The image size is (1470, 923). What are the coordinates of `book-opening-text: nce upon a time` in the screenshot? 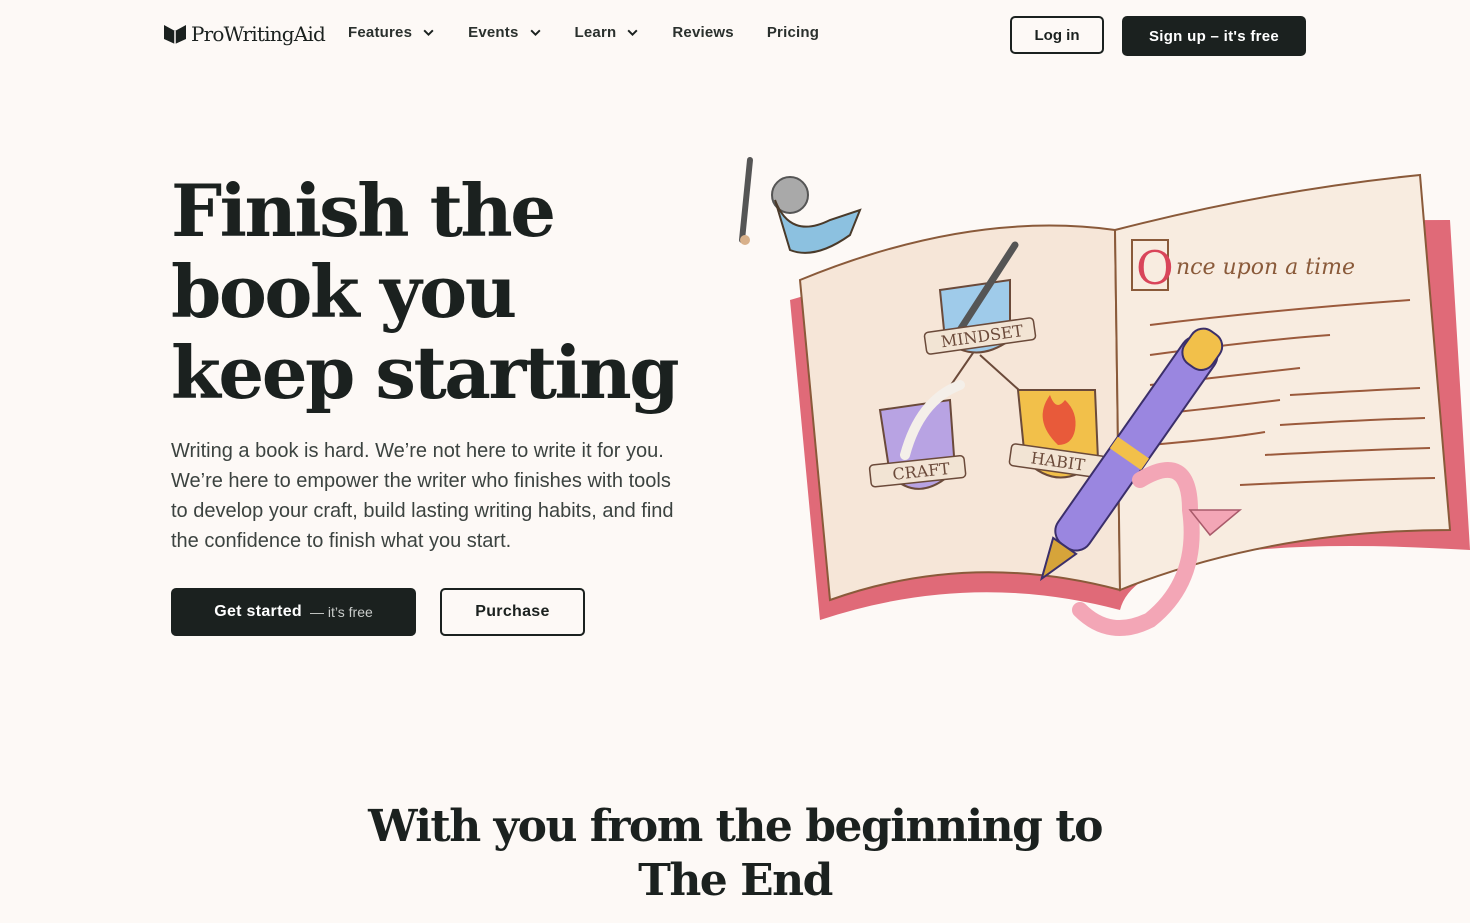 It's located at (1265, 267).